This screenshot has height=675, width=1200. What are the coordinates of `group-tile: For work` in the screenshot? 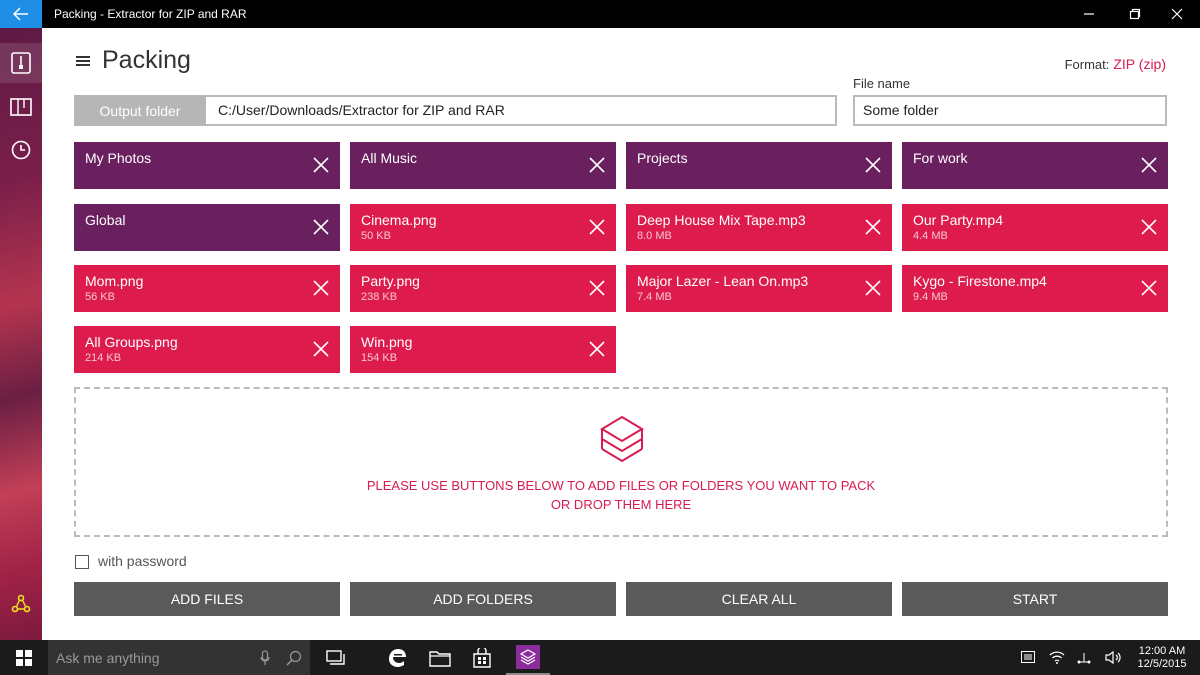 It's located at (1035, 165).